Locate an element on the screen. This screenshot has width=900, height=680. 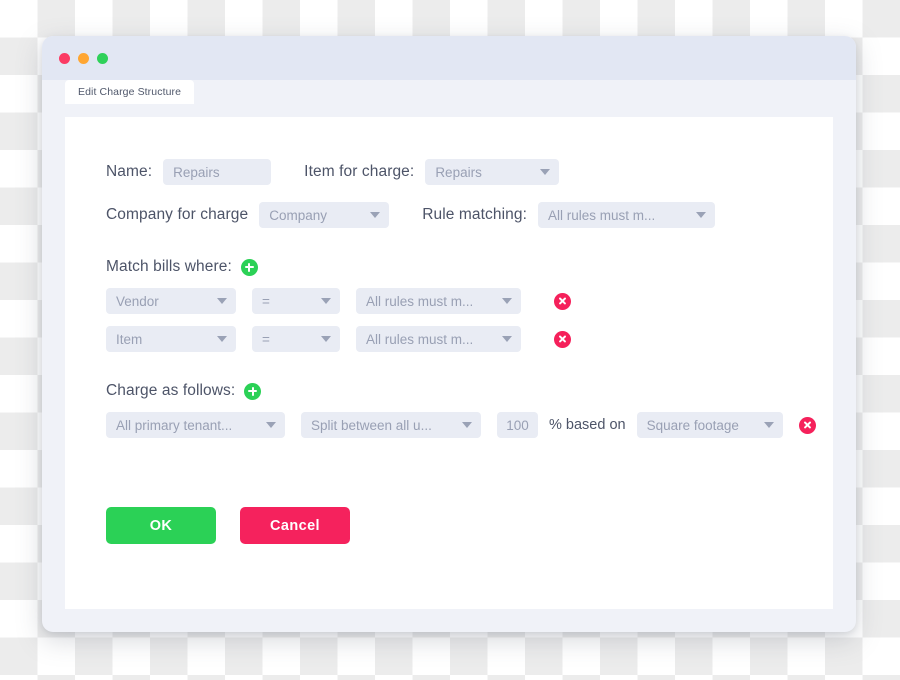
add-charge-rule-button is located at coordinates (253, 391).